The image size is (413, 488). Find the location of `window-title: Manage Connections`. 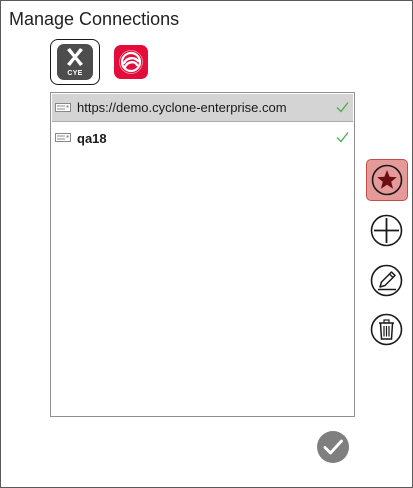

window-title: Manage Connections is located at coordinates (94, 19).